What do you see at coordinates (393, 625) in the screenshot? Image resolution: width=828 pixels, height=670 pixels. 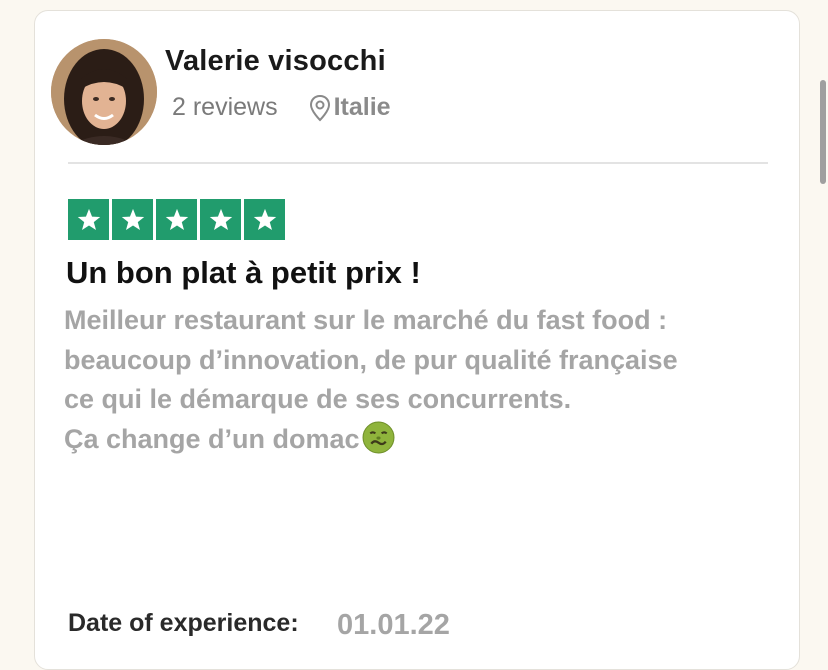 I see `experience-date: 01.01.22` at bounding box center [393, 625].